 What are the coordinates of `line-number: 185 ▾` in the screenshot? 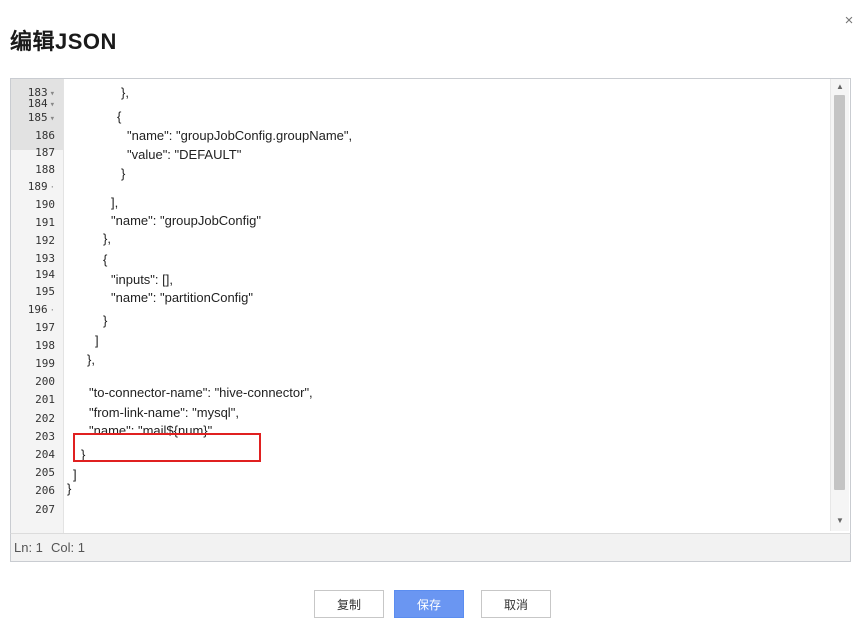 It's located at (37, 118).